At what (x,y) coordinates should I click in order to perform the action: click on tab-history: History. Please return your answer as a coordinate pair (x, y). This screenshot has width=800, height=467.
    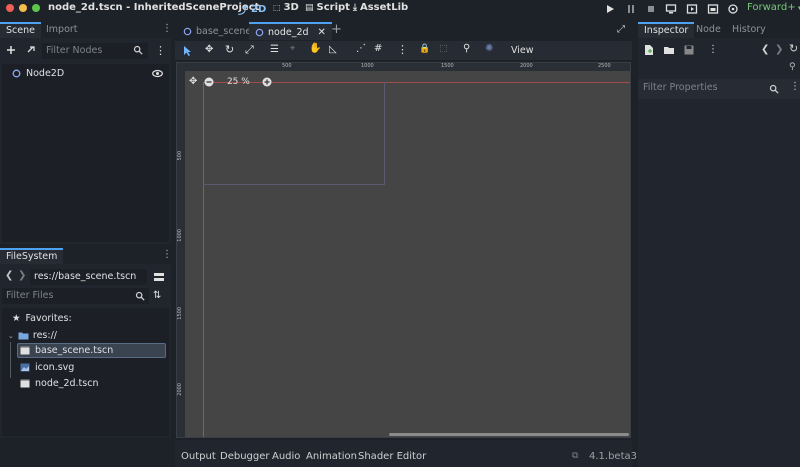
    Looking at the image, I should click on (749, 30).